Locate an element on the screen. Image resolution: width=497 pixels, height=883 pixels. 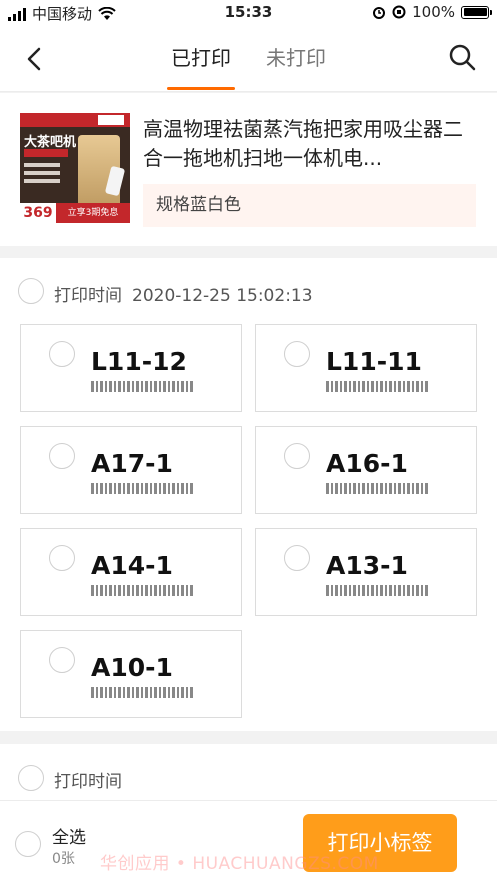
tab-printed: 已打印 is located at coordinates (201, 56).